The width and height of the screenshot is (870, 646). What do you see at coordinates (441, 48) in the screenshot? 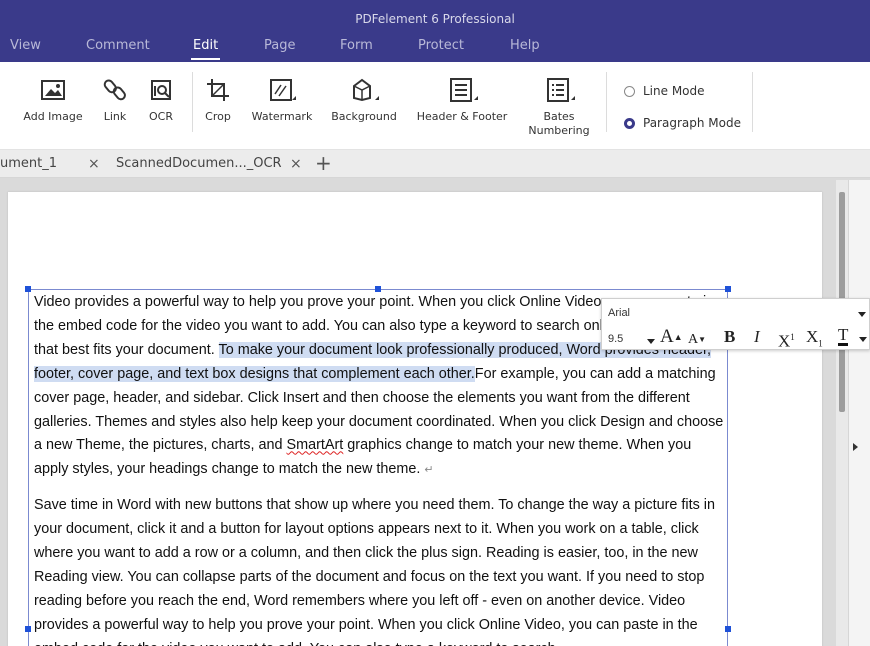
I see `menu-protect: Protect` at bounding box center [441, 48].